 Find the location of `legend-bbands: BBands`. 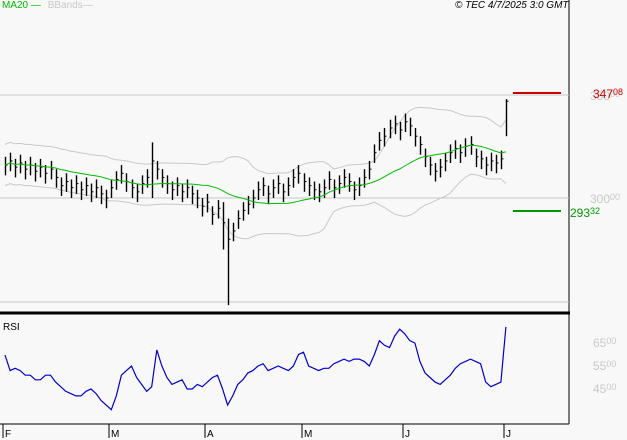

legend-bbands: BBands is located at coordinates (65, 5).